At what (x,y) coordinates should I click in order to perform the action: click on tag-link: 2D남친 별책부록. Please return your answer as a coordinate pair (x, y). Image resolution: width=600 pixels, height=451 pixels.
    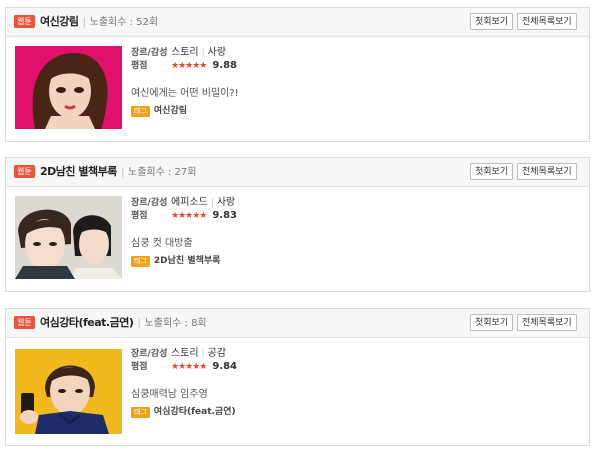
    Looking at the image, I should click on (187, 261).